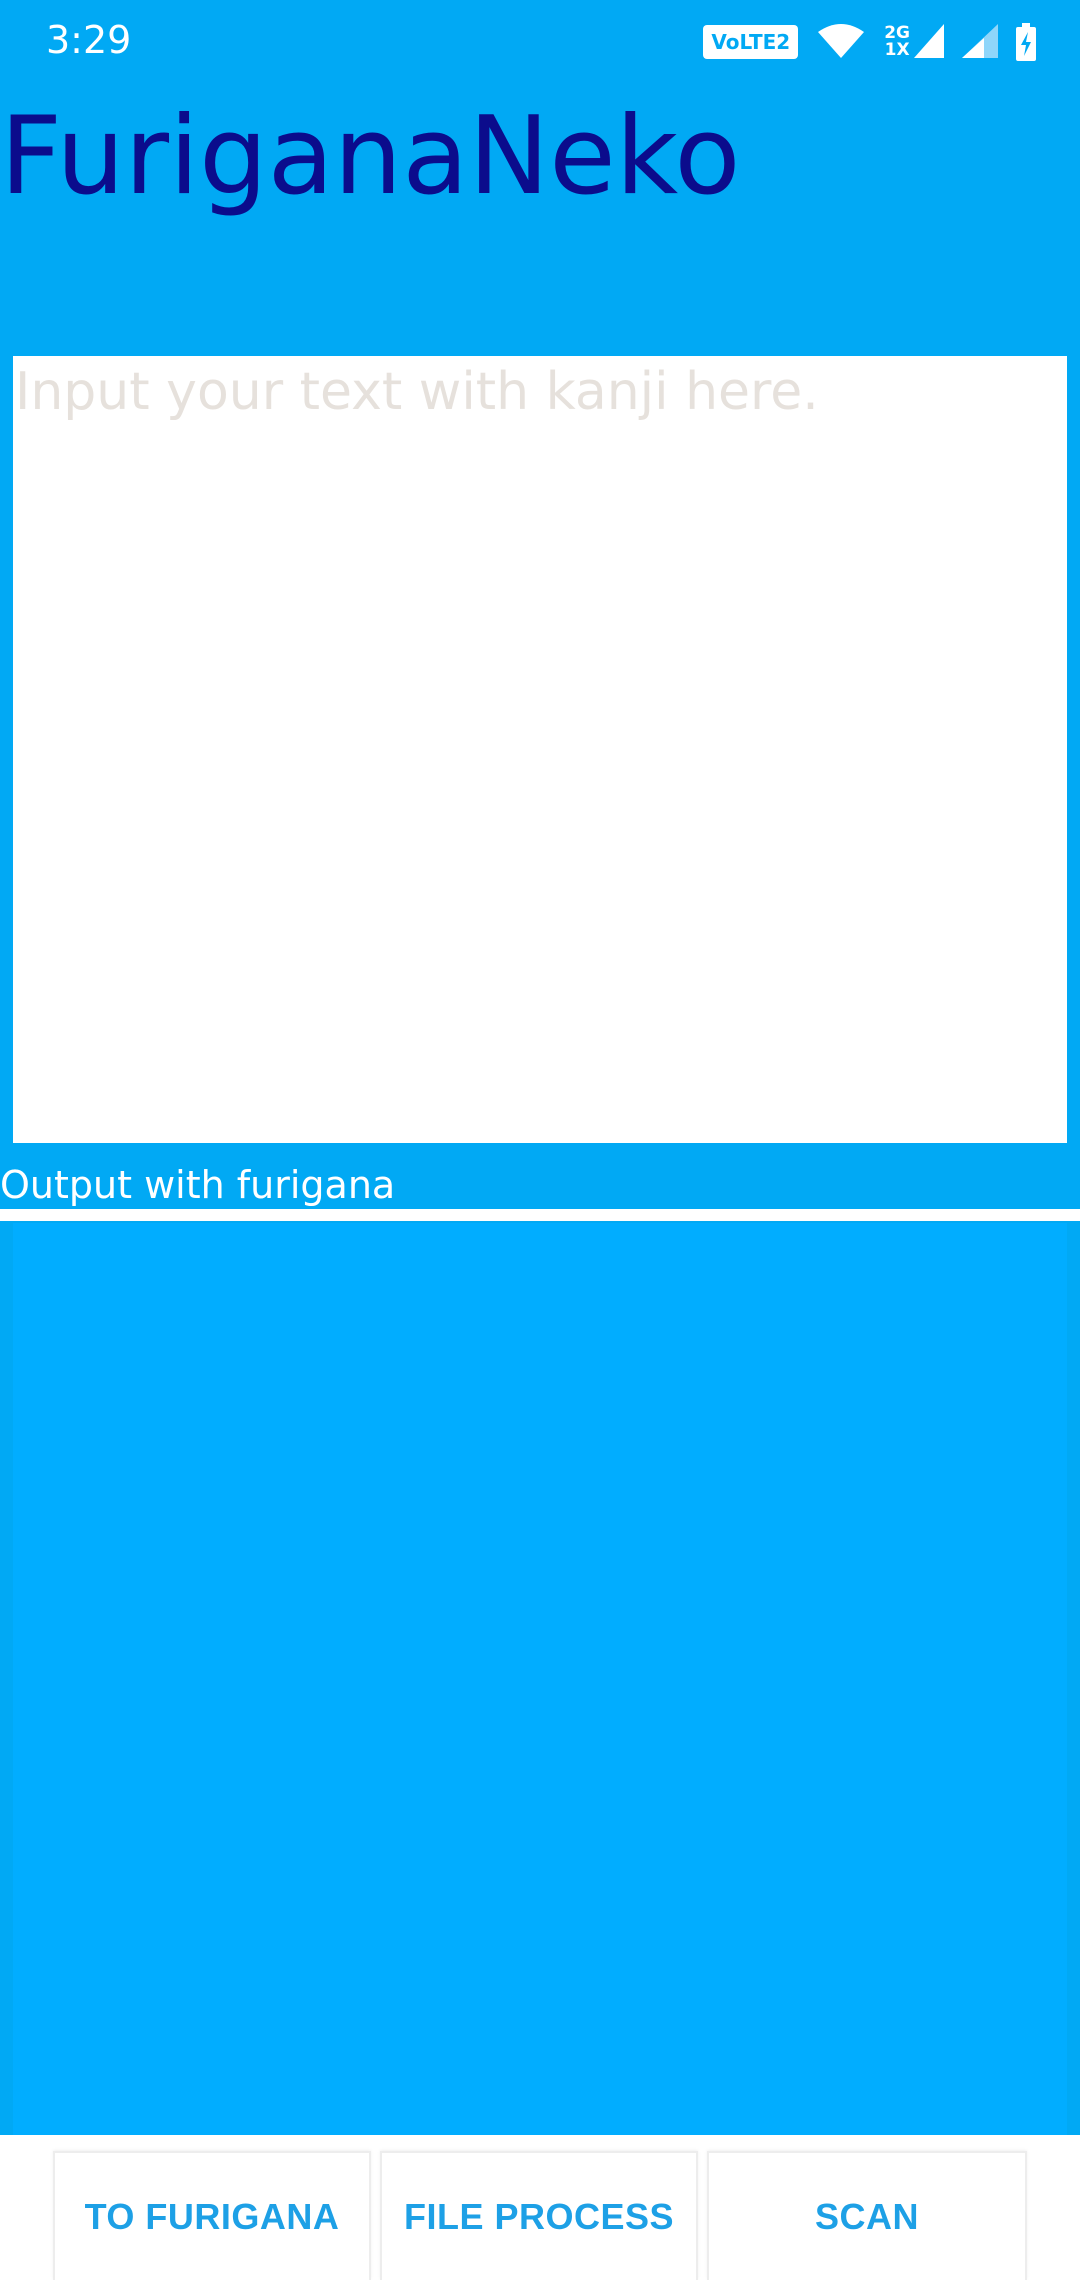  What do you see at coordinates (869, 42) in the screenshot?
I see `status-icons: VoLTE2 2G 1X` at bounding box center [869, 42].